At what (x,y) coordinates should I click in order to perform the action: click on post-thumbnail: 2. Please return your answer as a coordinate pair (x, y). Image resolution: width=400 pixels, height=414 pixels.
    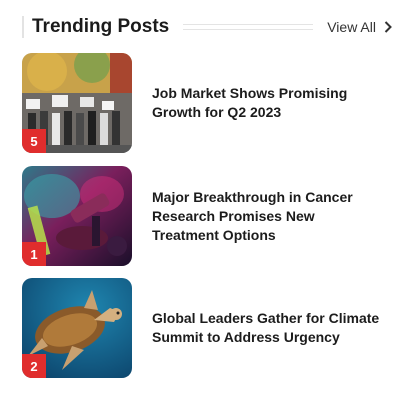
    Looking at the image, I should click on (77, 328).